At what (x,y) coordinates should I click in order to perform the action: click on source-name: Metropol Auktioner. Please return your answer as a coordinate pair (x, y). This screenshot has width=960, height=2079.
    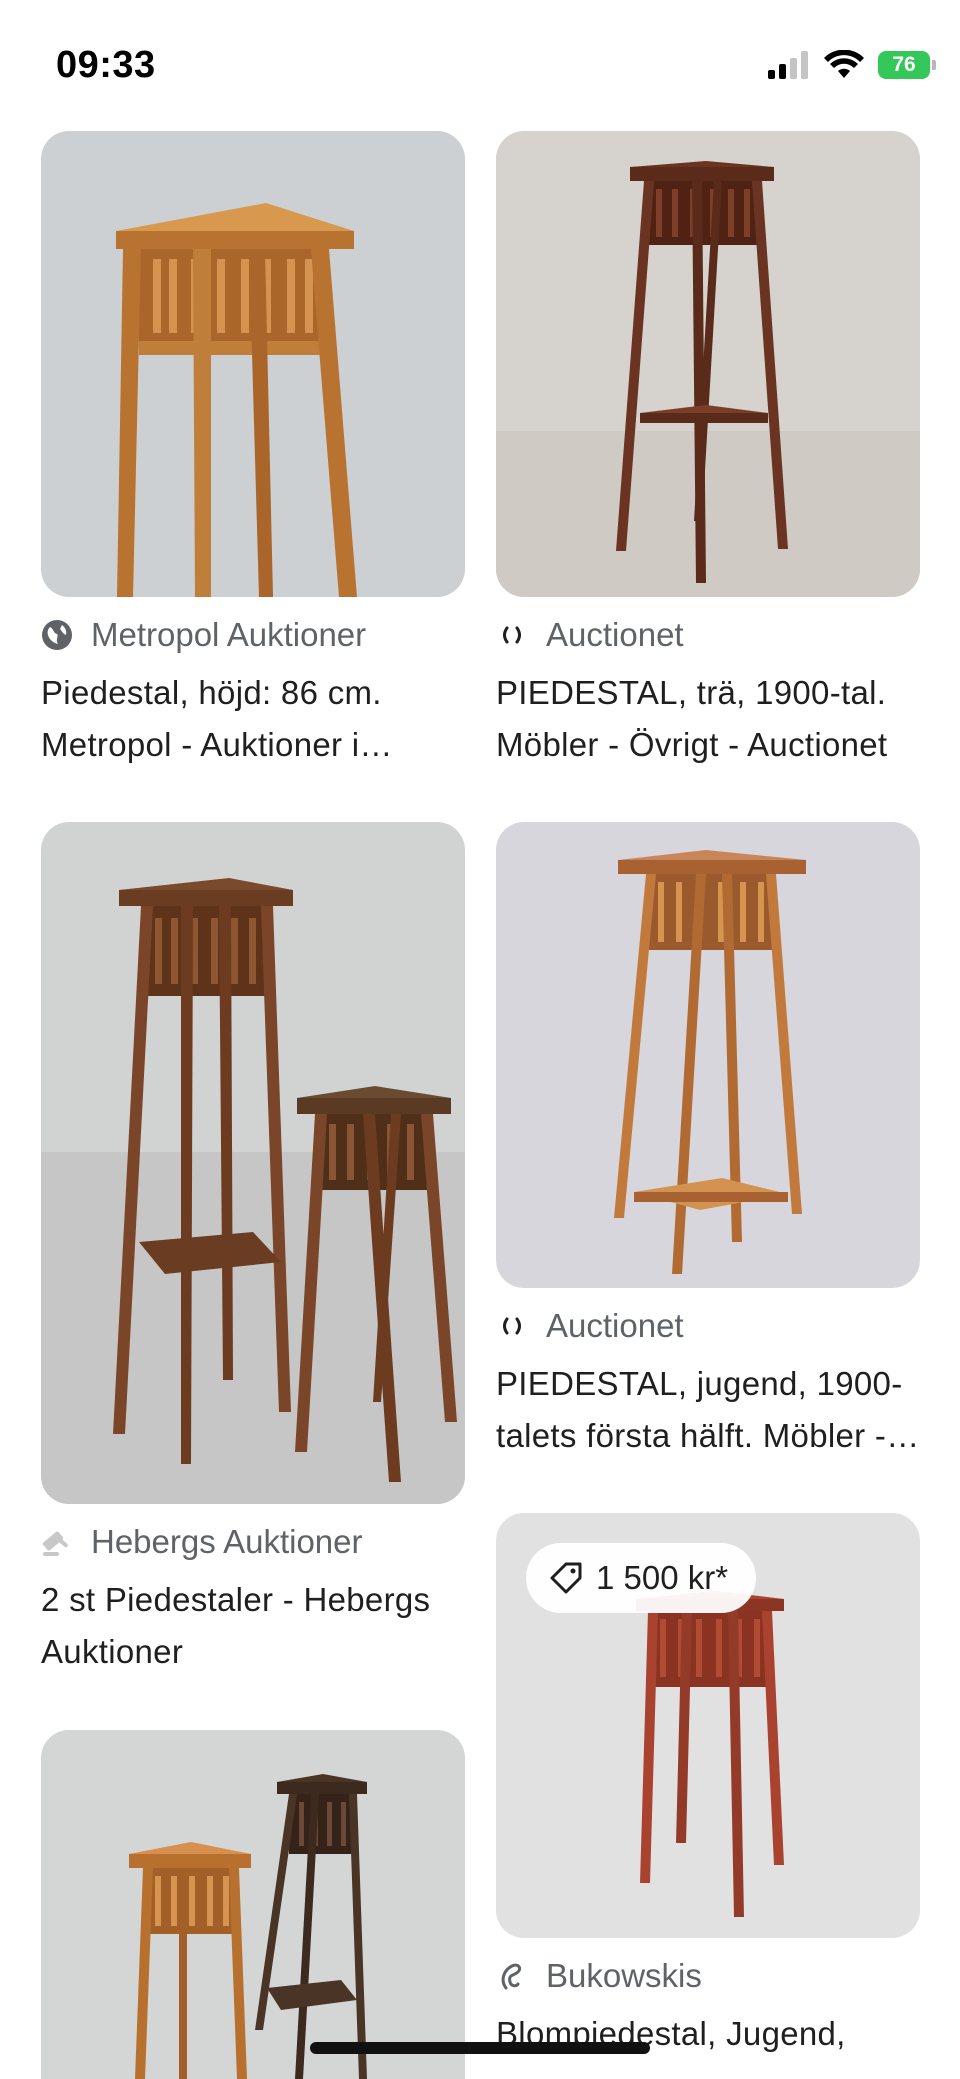
    Looking at the image, I should click on (229, 634).